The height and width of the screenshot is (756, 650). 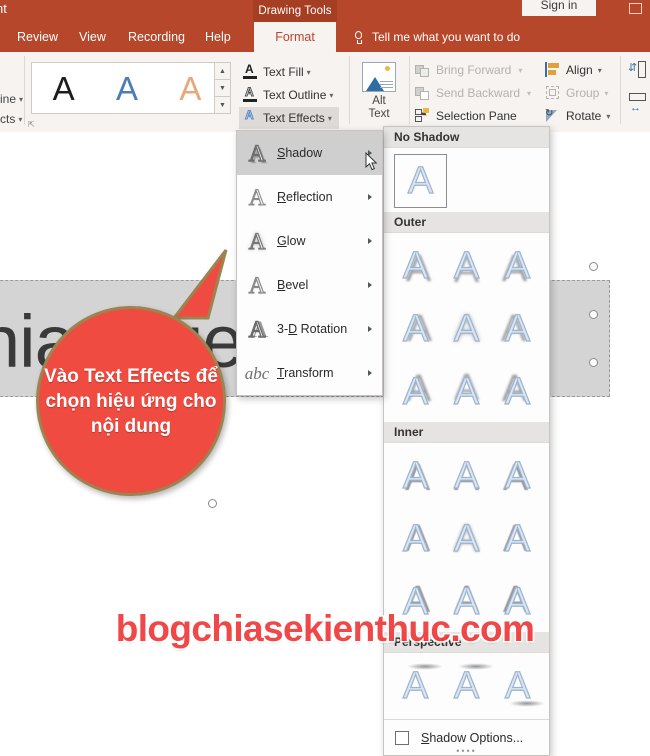 I want to click on selection-pane-button: Selection Pane, so click(x=466, y=116).